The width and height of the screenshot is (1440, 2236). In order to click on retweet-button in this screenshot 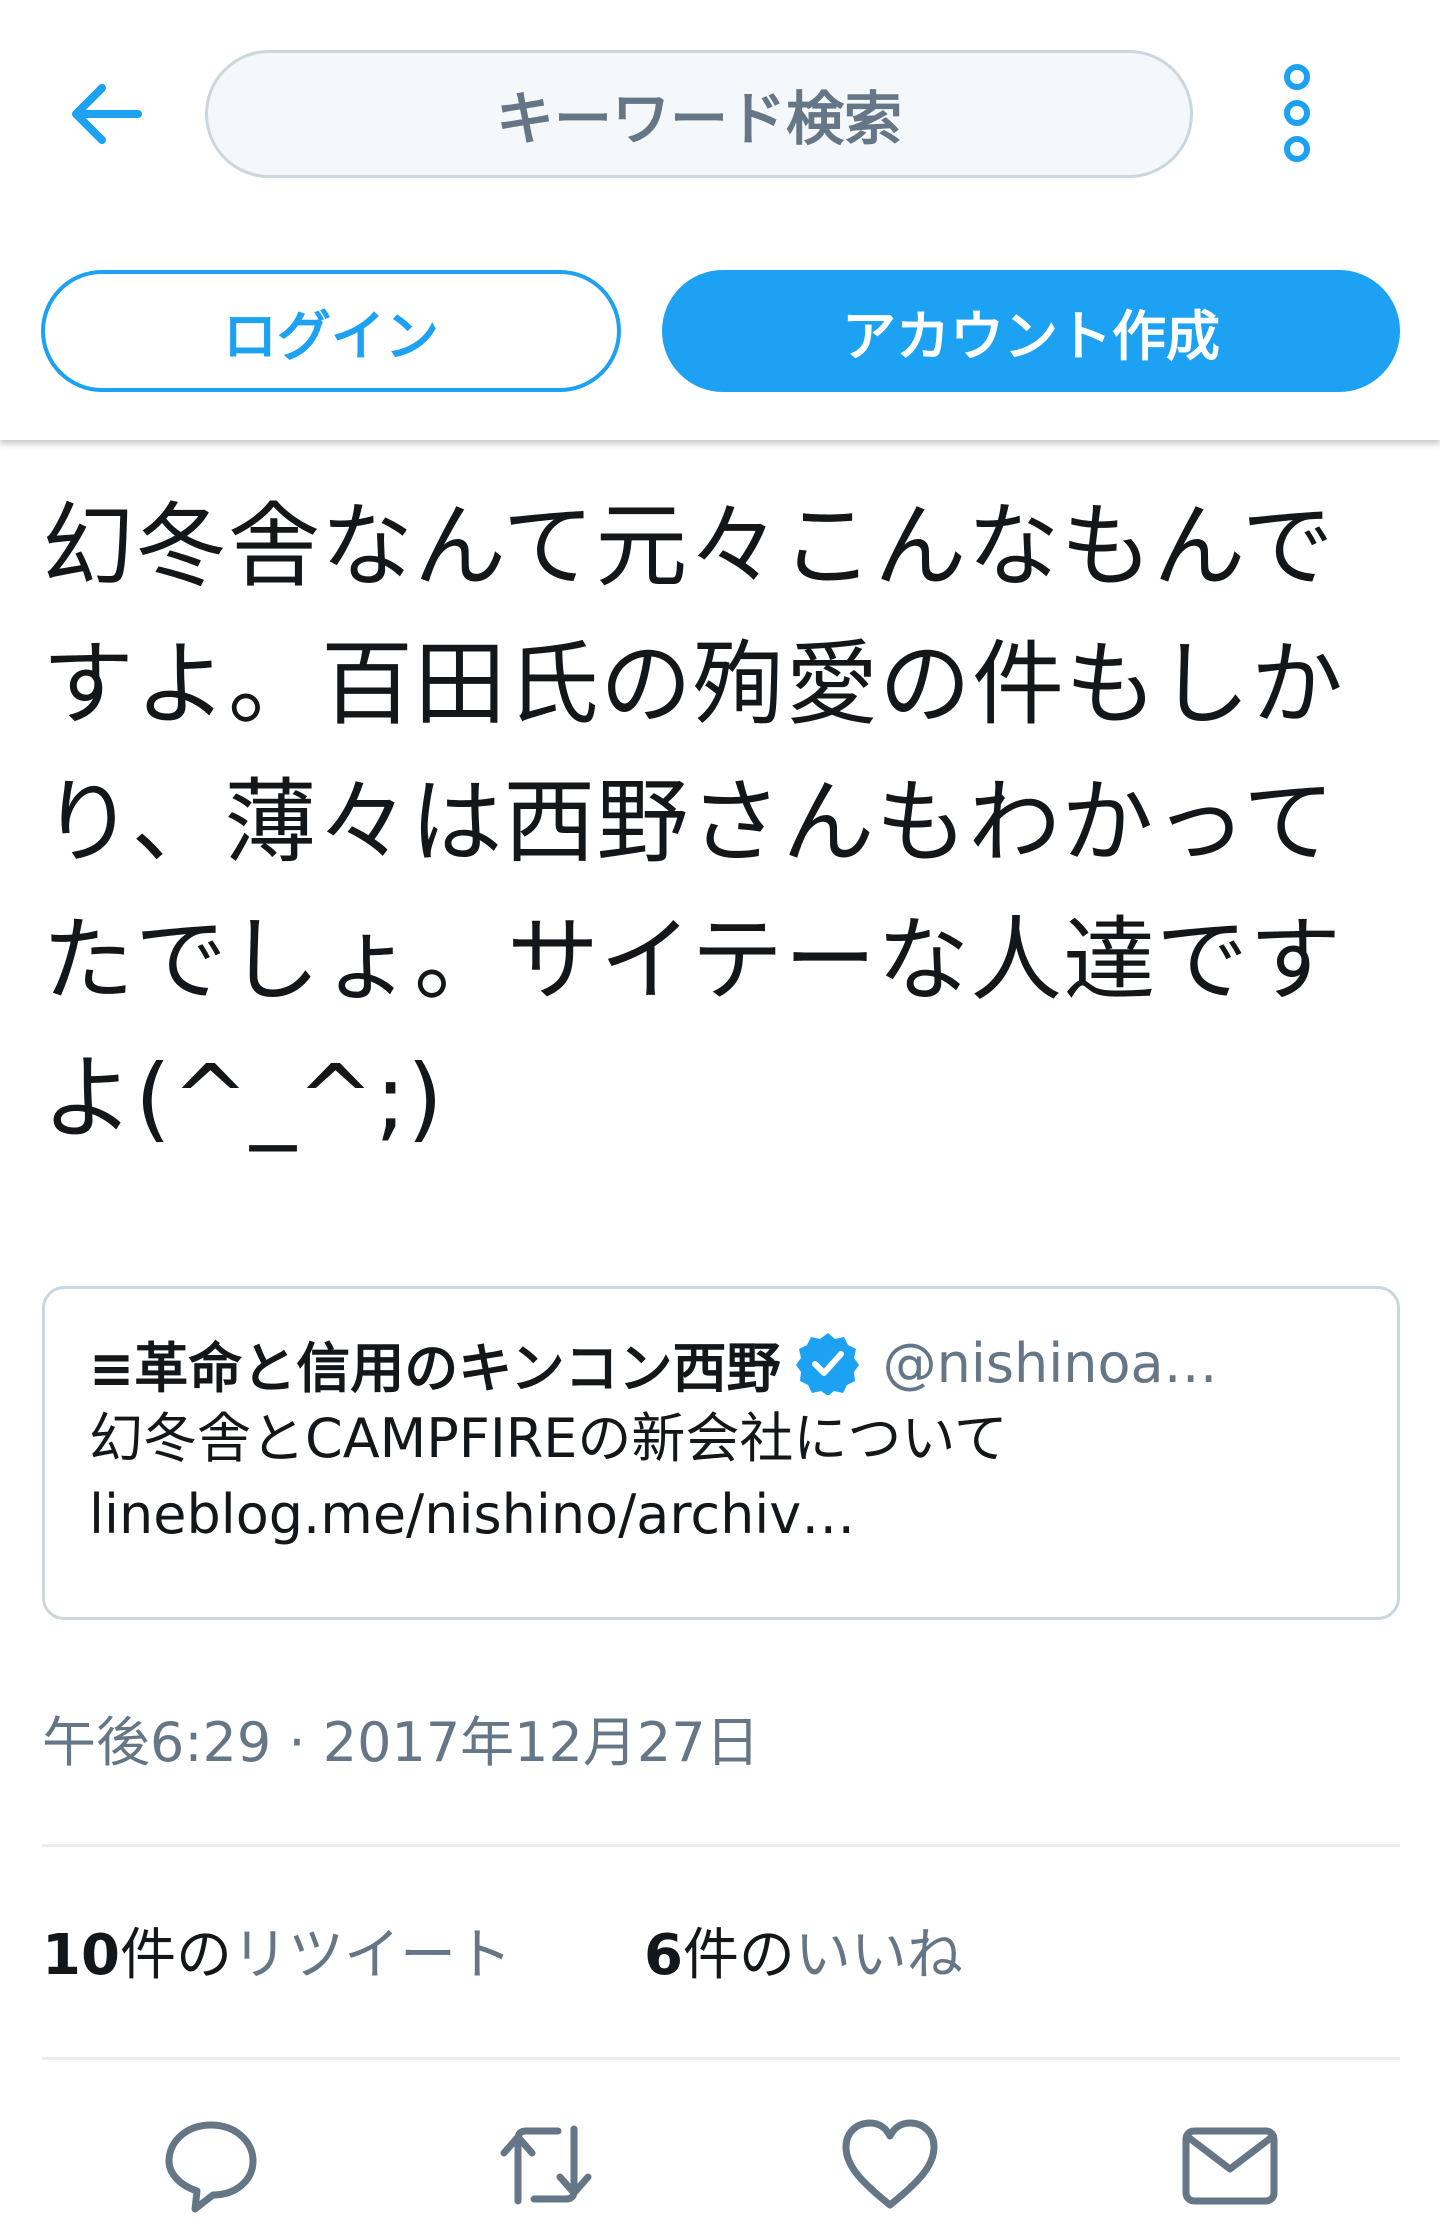, I will do `click(546, 2165)`.